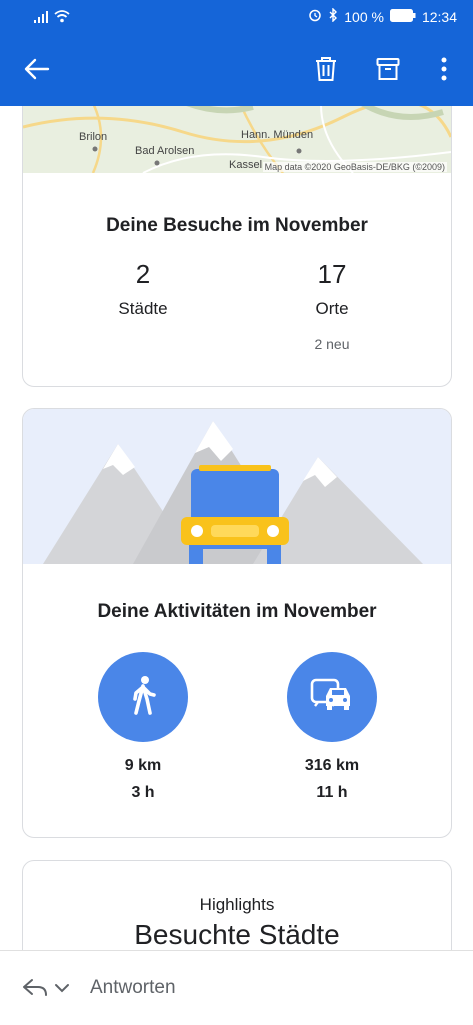 This screenshot has height=1025, width=473. Describe the element at coordinates (402, 16) in the screenshot. I see `battery-icon` at that location.